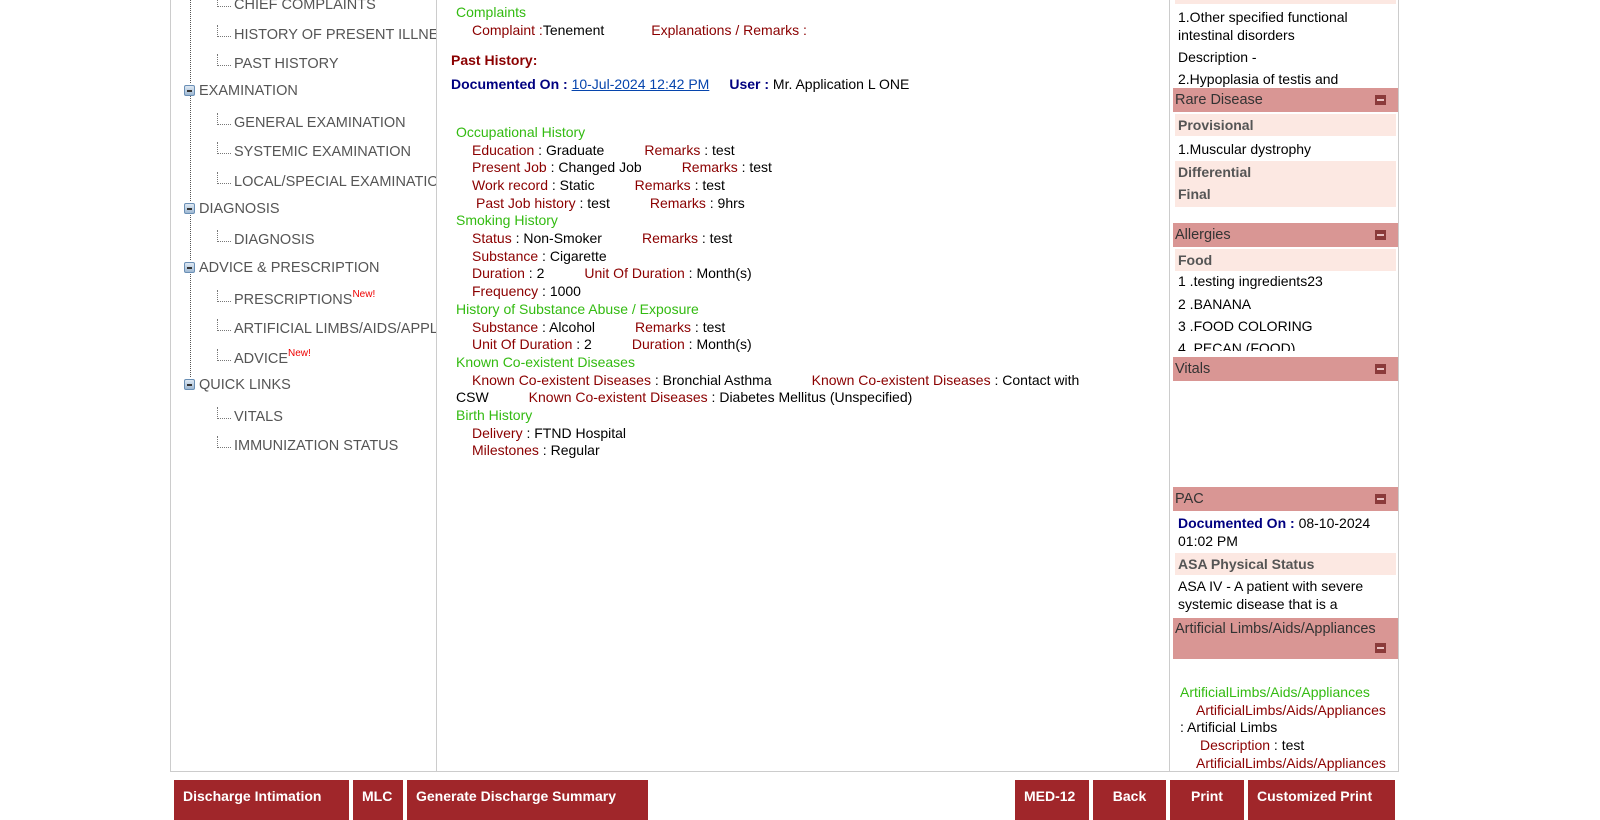 Image resolution: width=1600 pixels, height=820 pixels. I want to click on tree-label: ADVICE & PRESCRIPTION, so click(289, 268).